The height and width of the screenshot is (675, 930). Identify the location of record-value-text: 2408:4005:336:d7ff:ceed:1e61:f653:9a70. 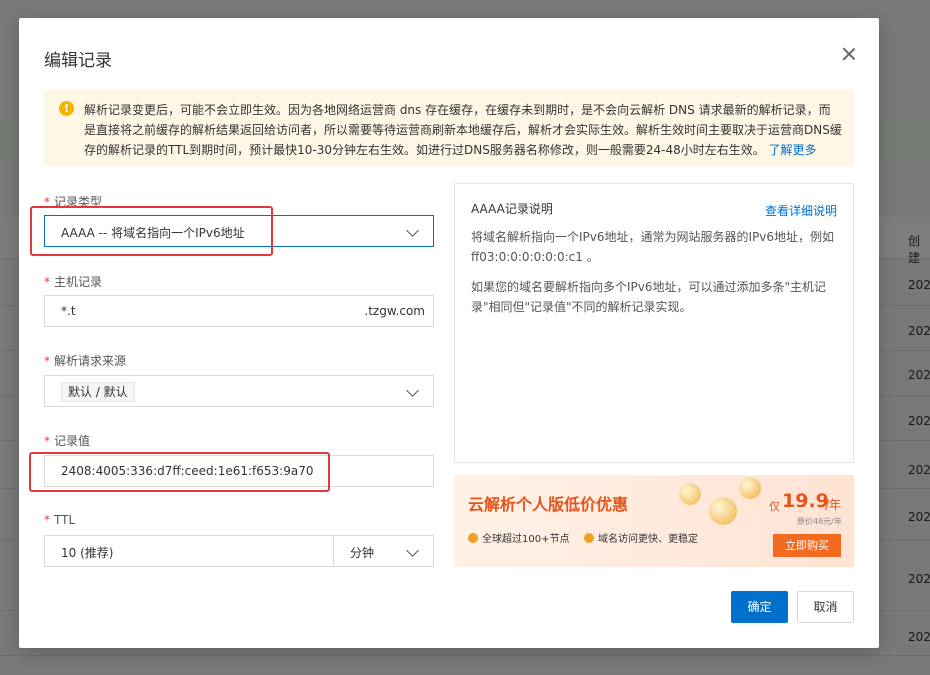
(187, 471).